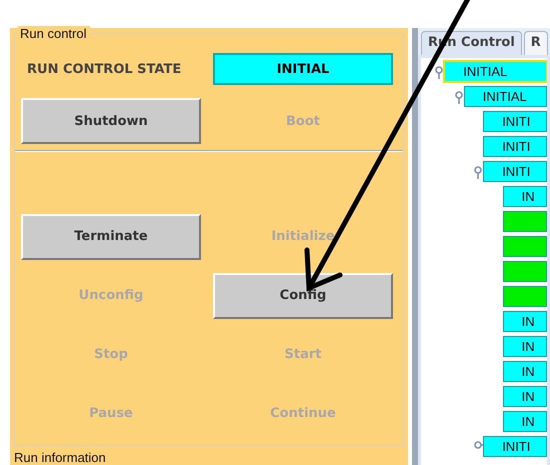  What do you see at coordinates (303, 69) in the screenshot?
I see `state-indicator: INITIAL` at bounding box center [303, 69].